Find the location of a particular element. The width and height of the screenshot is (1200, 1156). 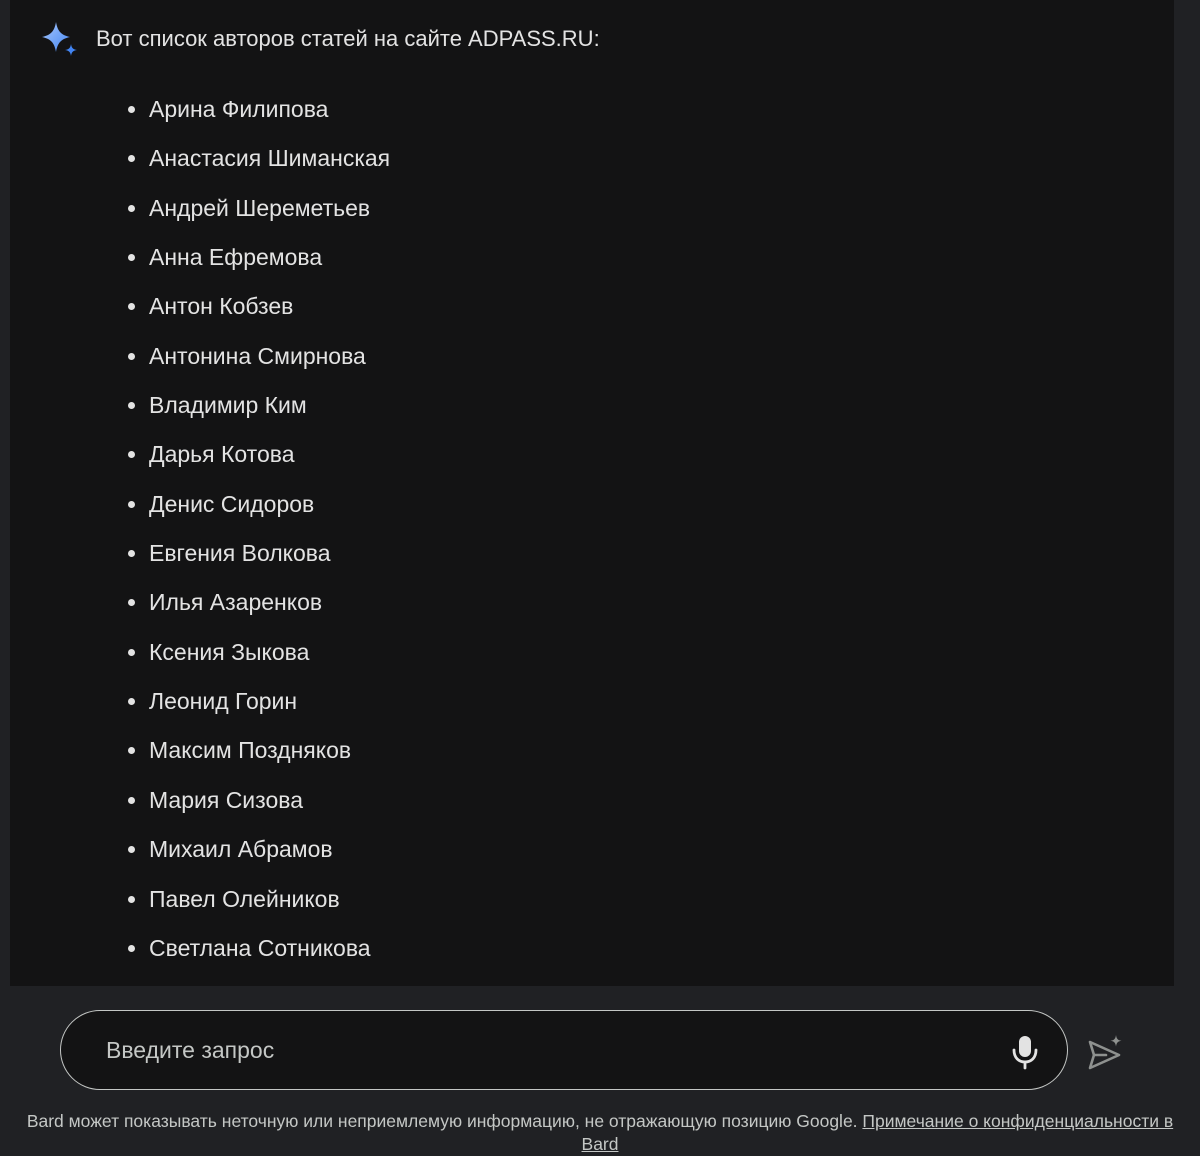

list-item: Евгения Волкова is located at coordinates (257, 562).